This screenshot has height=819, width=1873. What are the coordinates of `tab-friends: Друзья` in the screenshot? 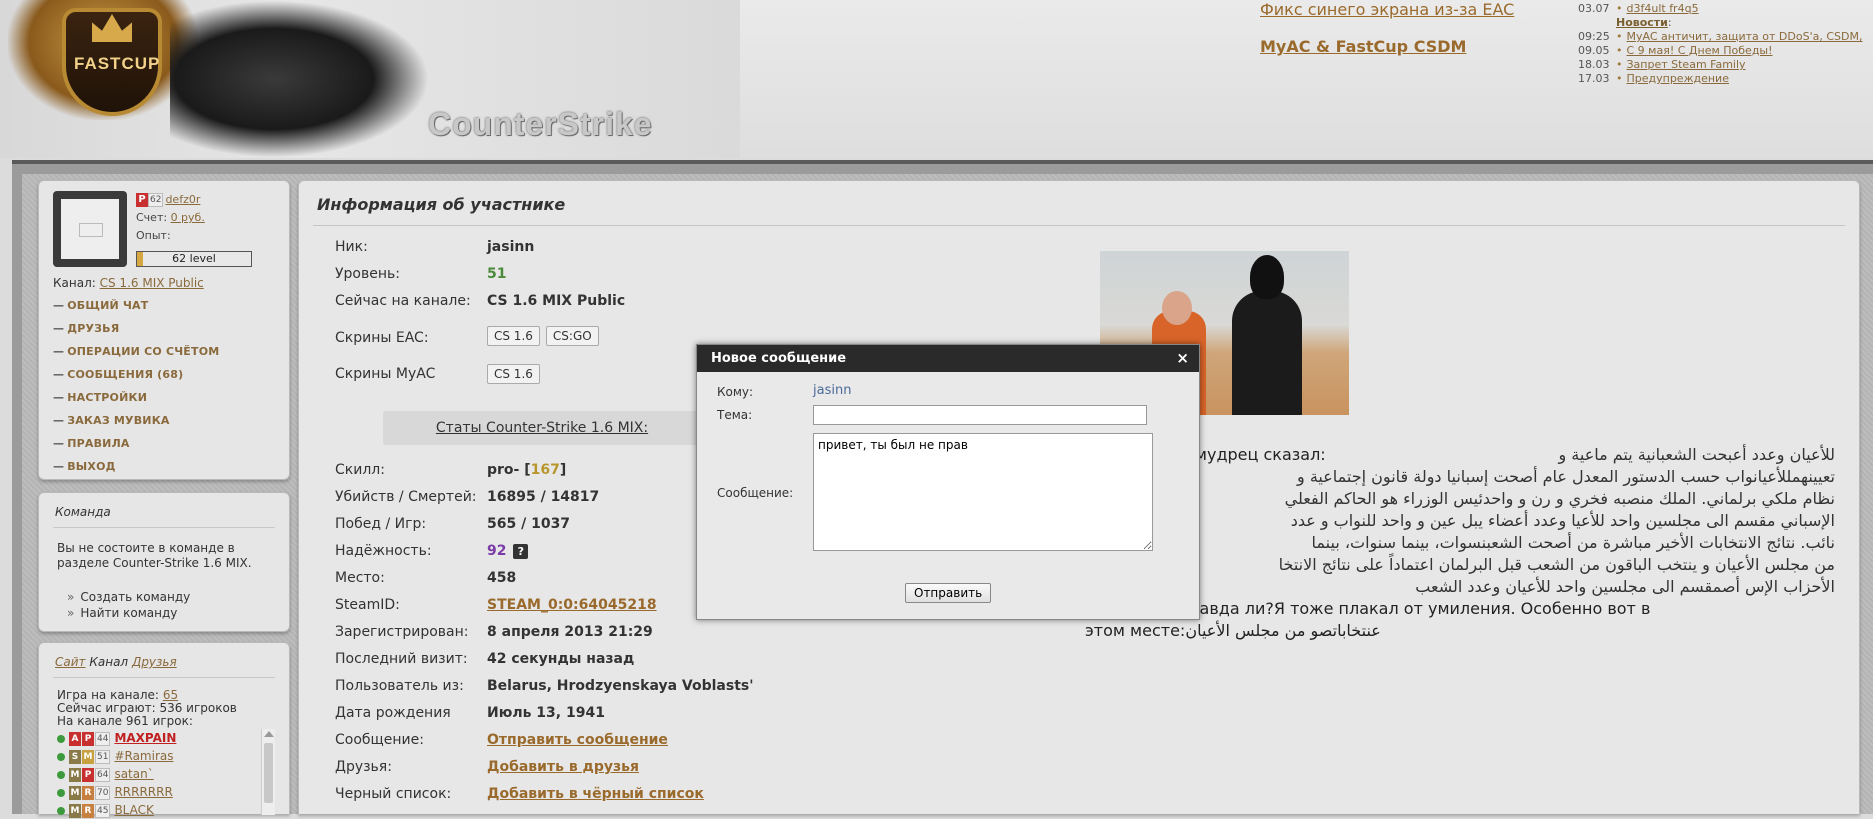 It's located at (154, 662).